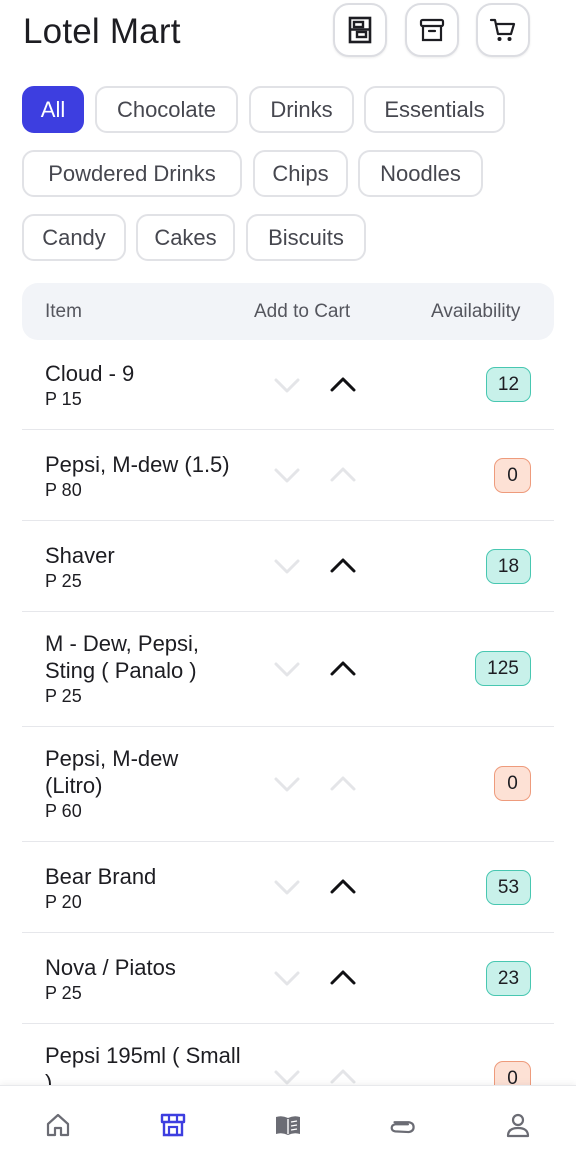 This screenshot has width=576, height=1157. I want to click on profile-icon, so click(518, 1125).